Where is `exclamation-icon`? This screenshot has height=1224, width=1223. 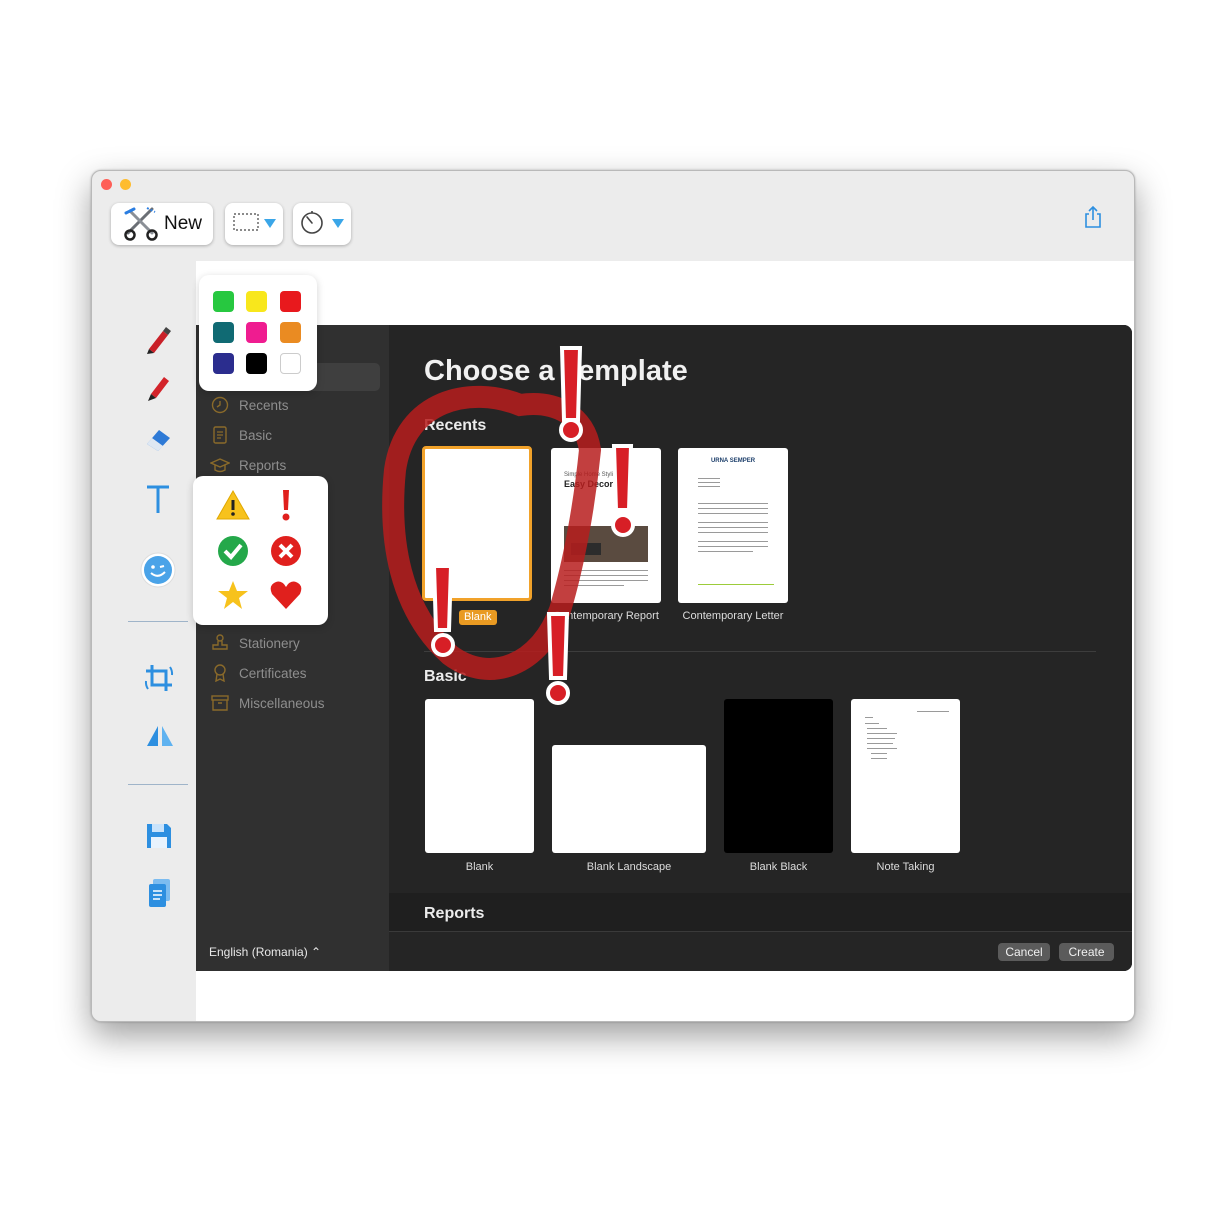 exclamation-icon is located at coordinates (286, 507).